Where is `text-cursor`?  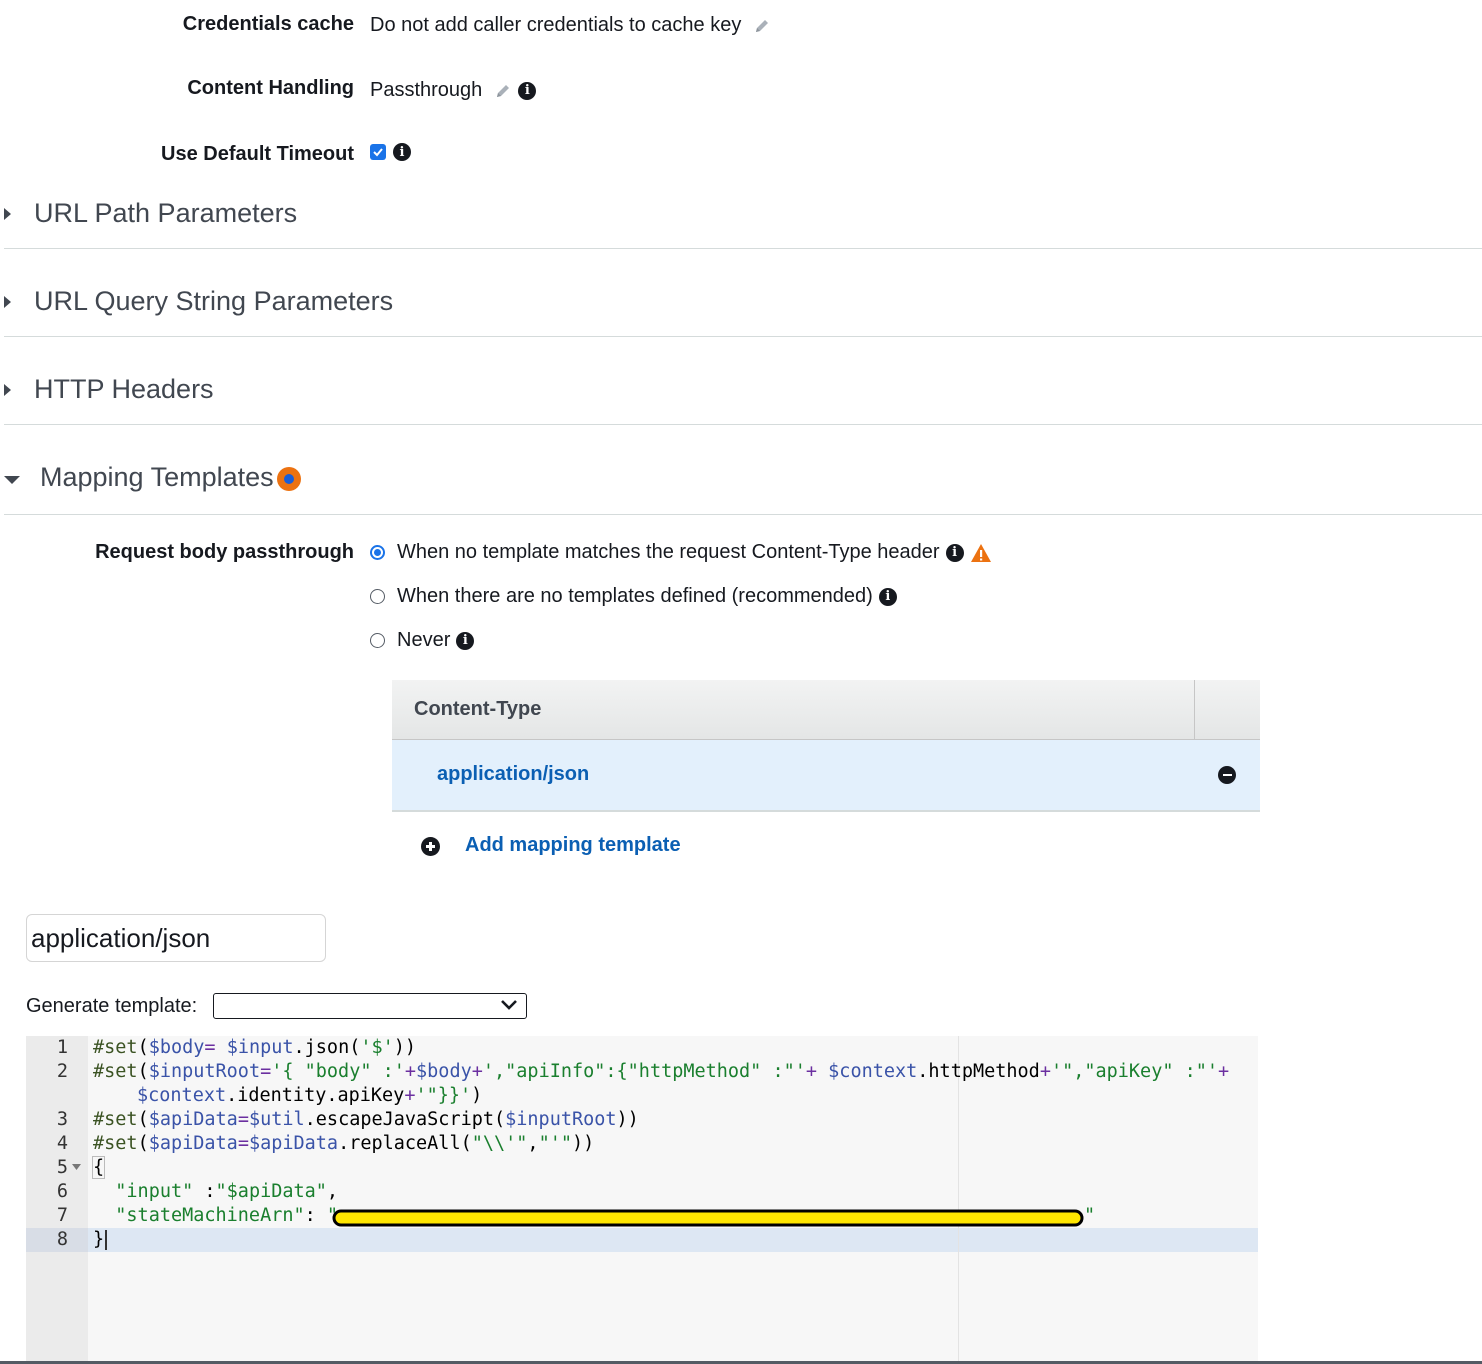 text-cursor is located at coordinates (106, 1240).